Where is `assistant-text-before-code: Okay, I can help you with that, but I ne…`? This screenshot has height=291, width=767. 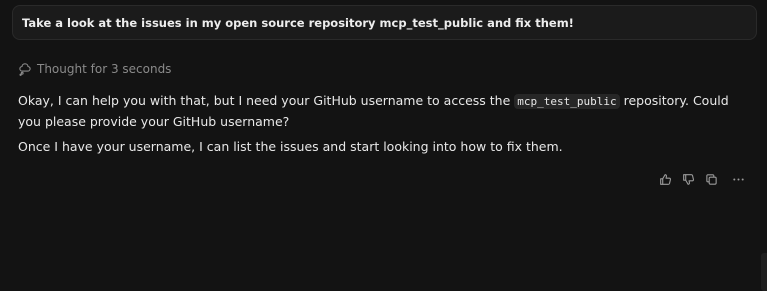
assistant-text-before-code: Okay, I can help you with that, but I ne… is located at coordinates (266, 100).